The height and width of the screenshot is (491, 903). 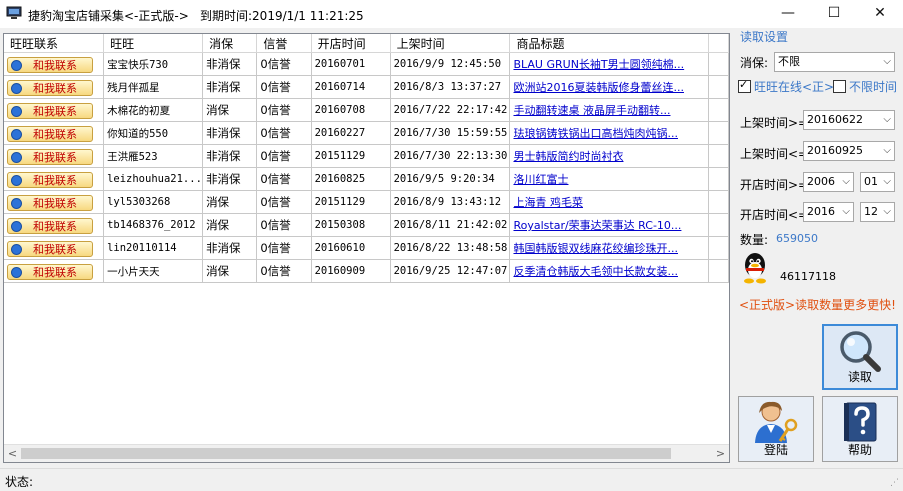 What do you see at coordinates (450, 225) in the screenshot?
I see `listed-time-cell: 2016/8/11 21:42:02` at bounding box center [450, 225].